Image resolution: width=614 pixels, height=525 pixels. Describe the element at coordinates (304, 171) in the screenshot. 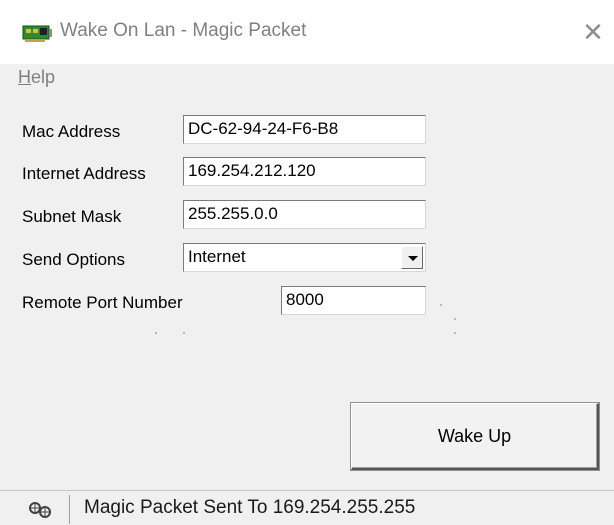

I see `internet-address-field: 169.254.212.120` at that location.